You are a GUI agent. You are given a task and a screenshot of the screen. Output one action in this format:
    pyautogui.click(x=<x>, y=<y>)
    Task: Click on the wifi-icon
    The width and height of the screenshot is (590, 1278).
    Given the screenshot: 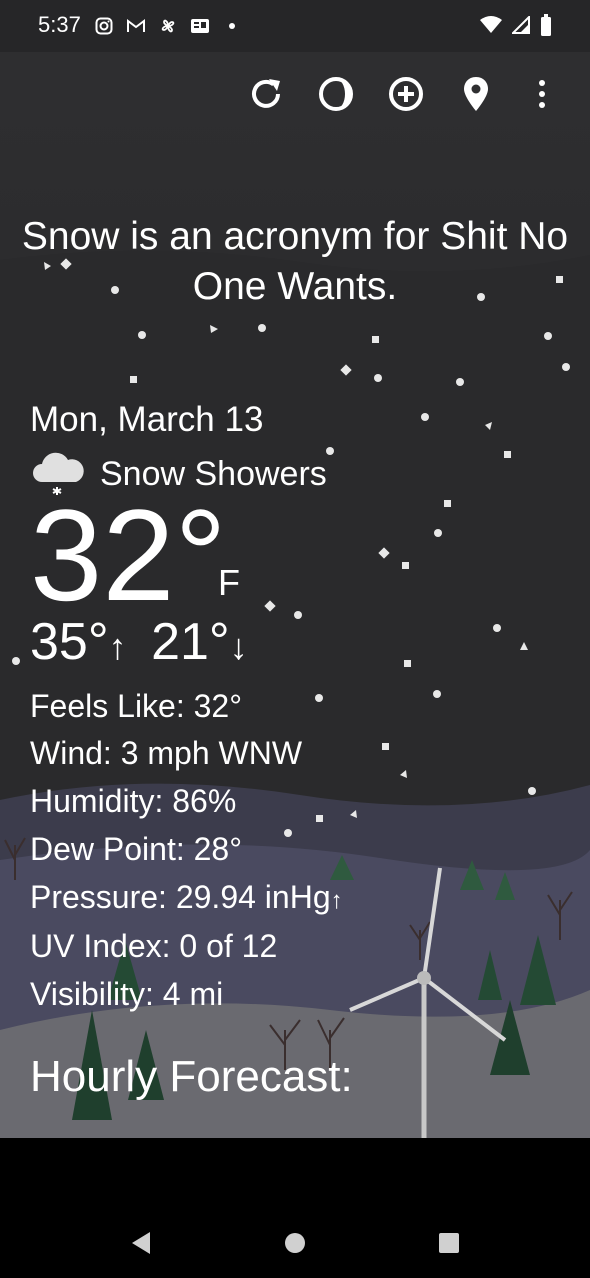 What is the action you would take?
    pyautogui.click(x=491, y=27)
    